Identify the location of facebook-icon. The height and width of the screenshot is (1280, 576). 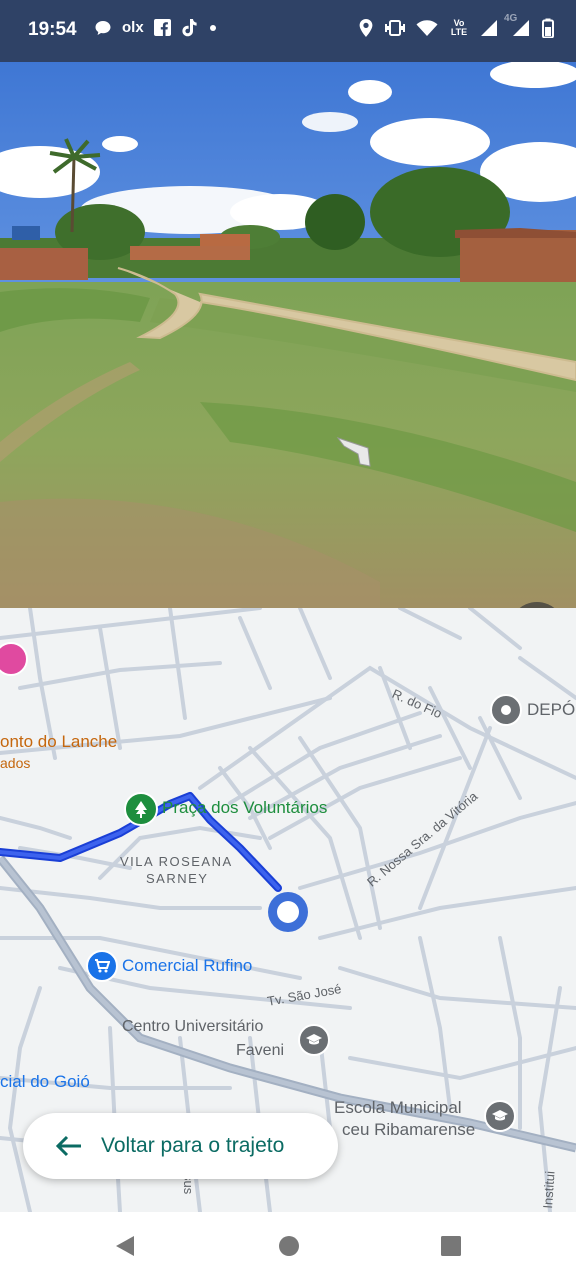
(162, 27).